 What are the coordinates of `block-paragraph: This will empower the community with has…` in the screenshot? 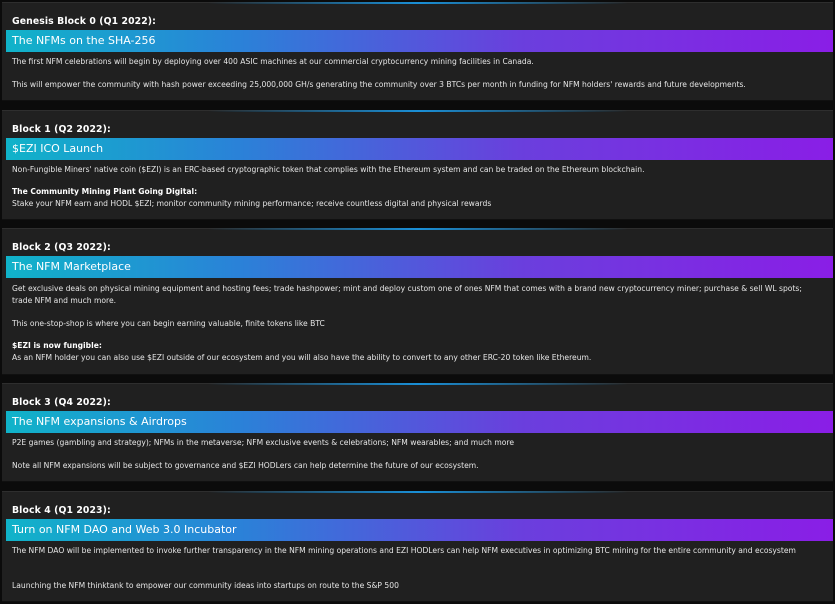 It's located at (379, 84).